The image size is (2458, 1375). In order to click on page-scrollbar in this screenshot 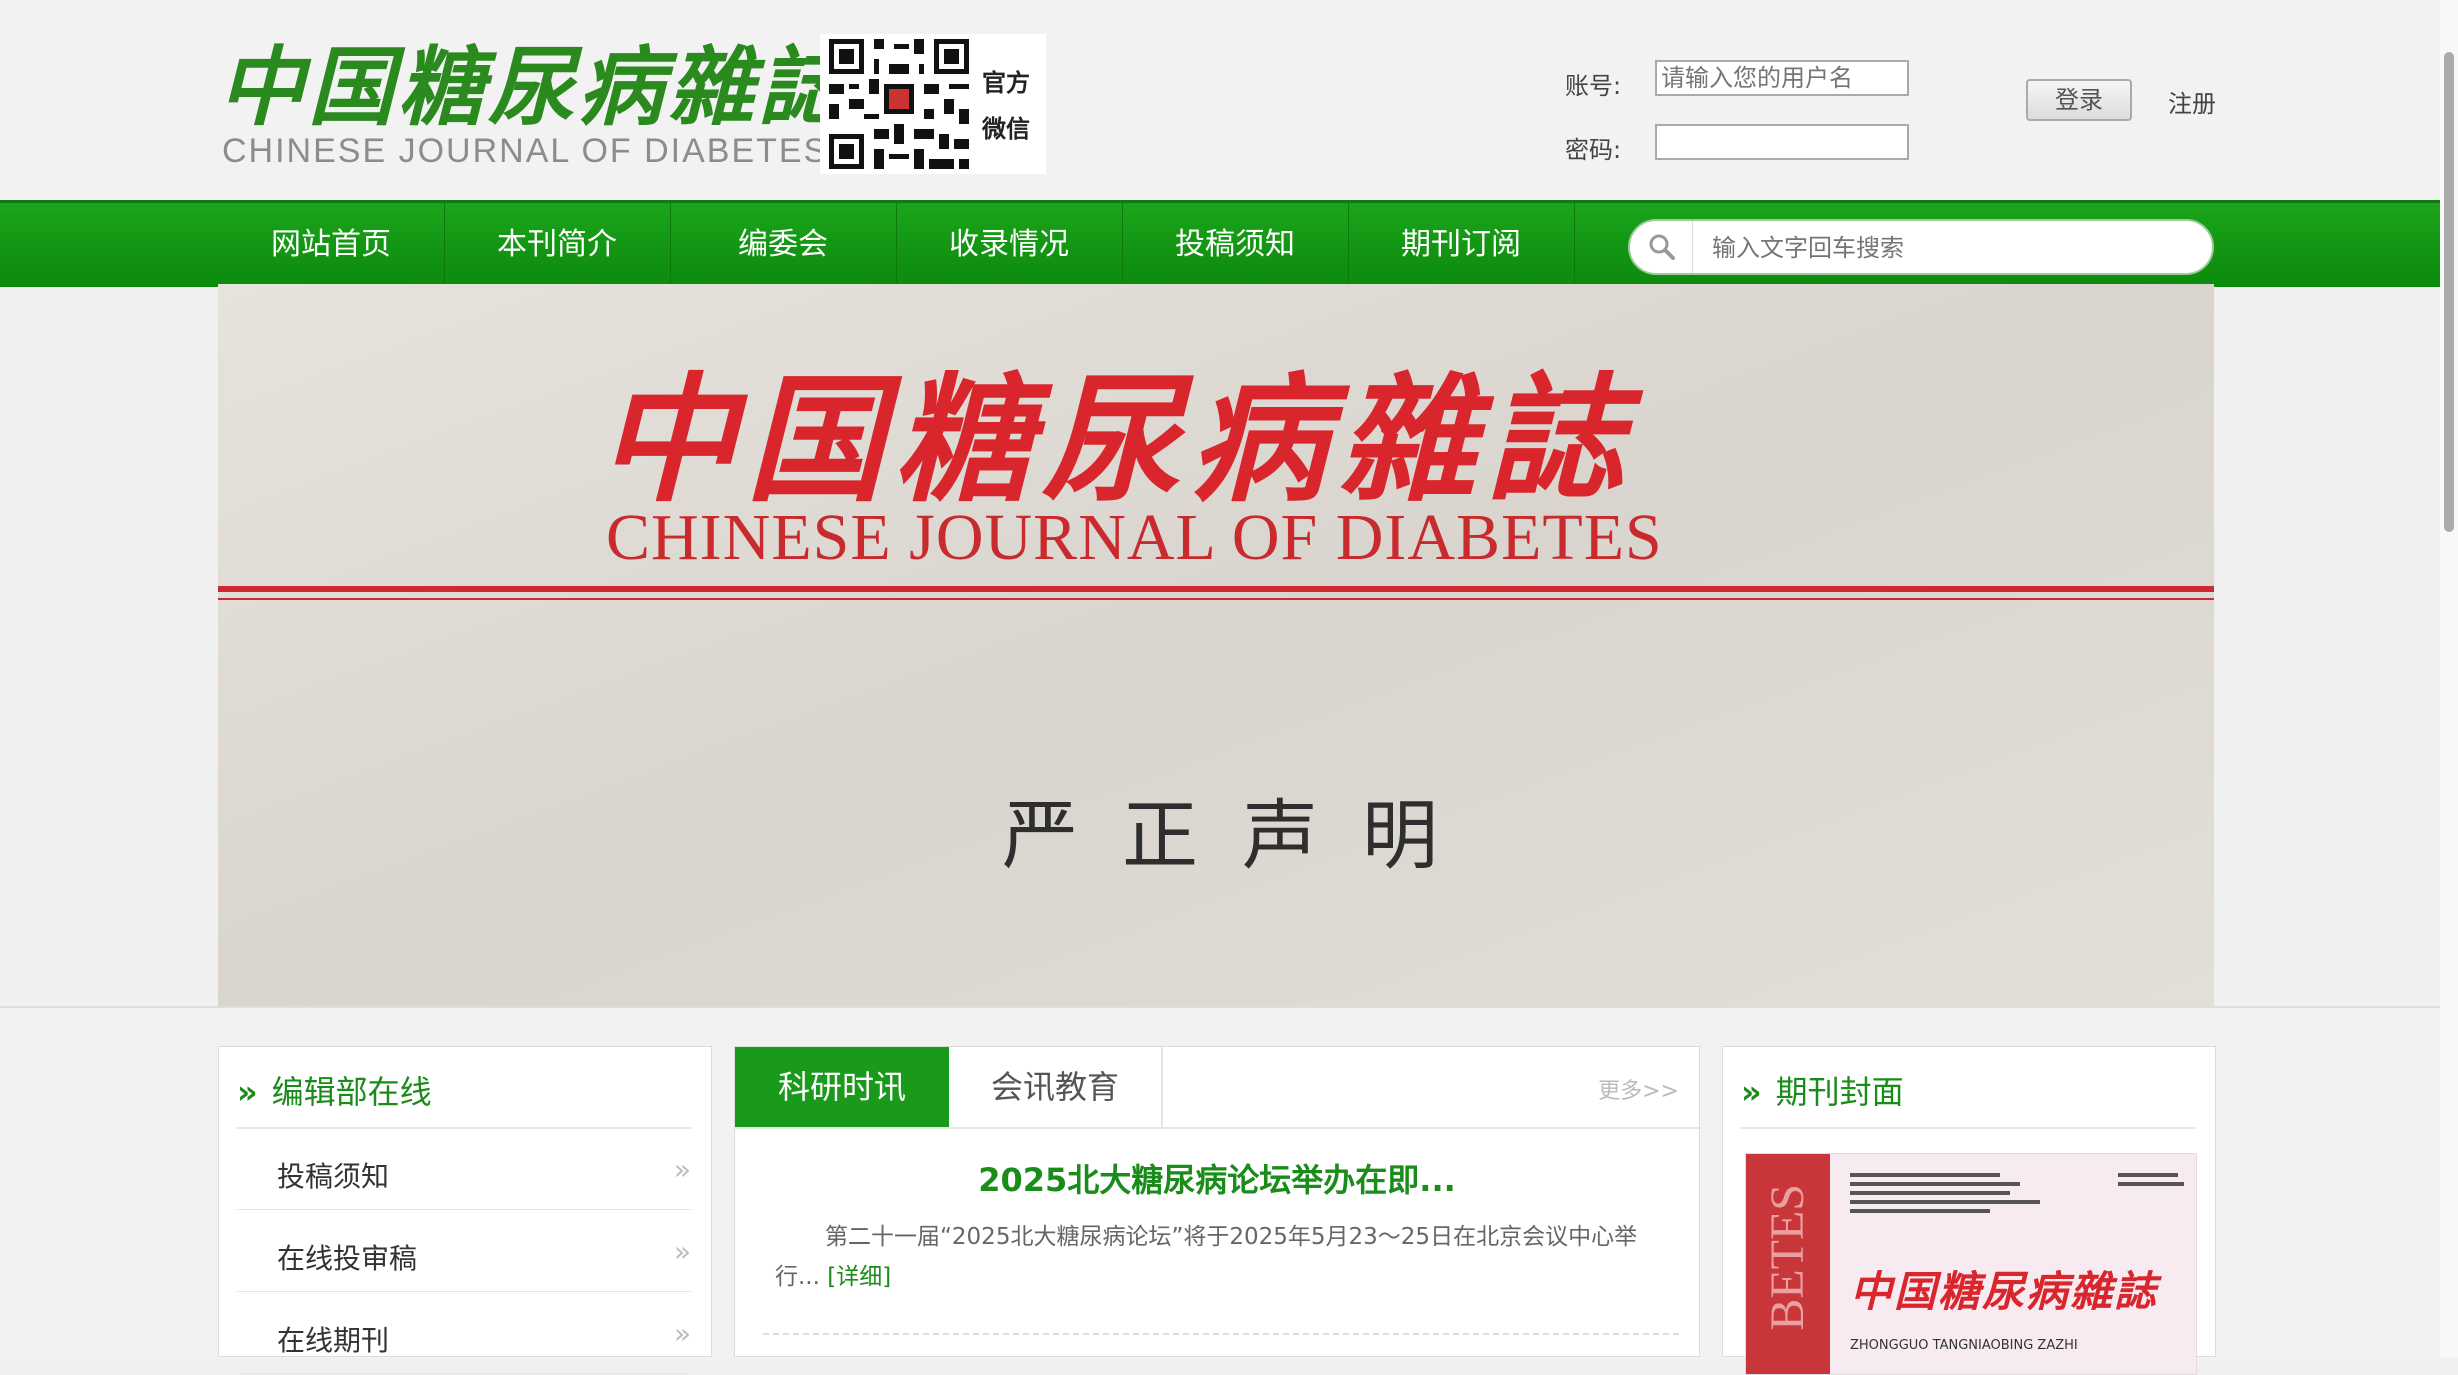, I will do `click(2449, 678)`.